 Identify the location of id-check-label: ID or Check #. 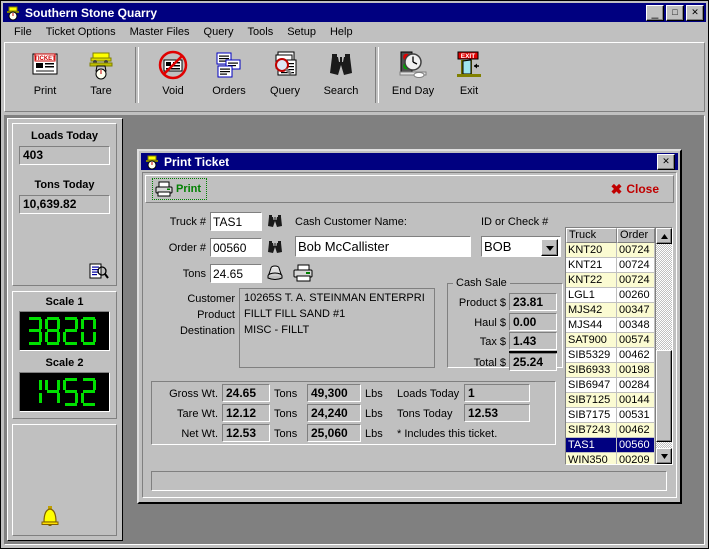
(515, 222).